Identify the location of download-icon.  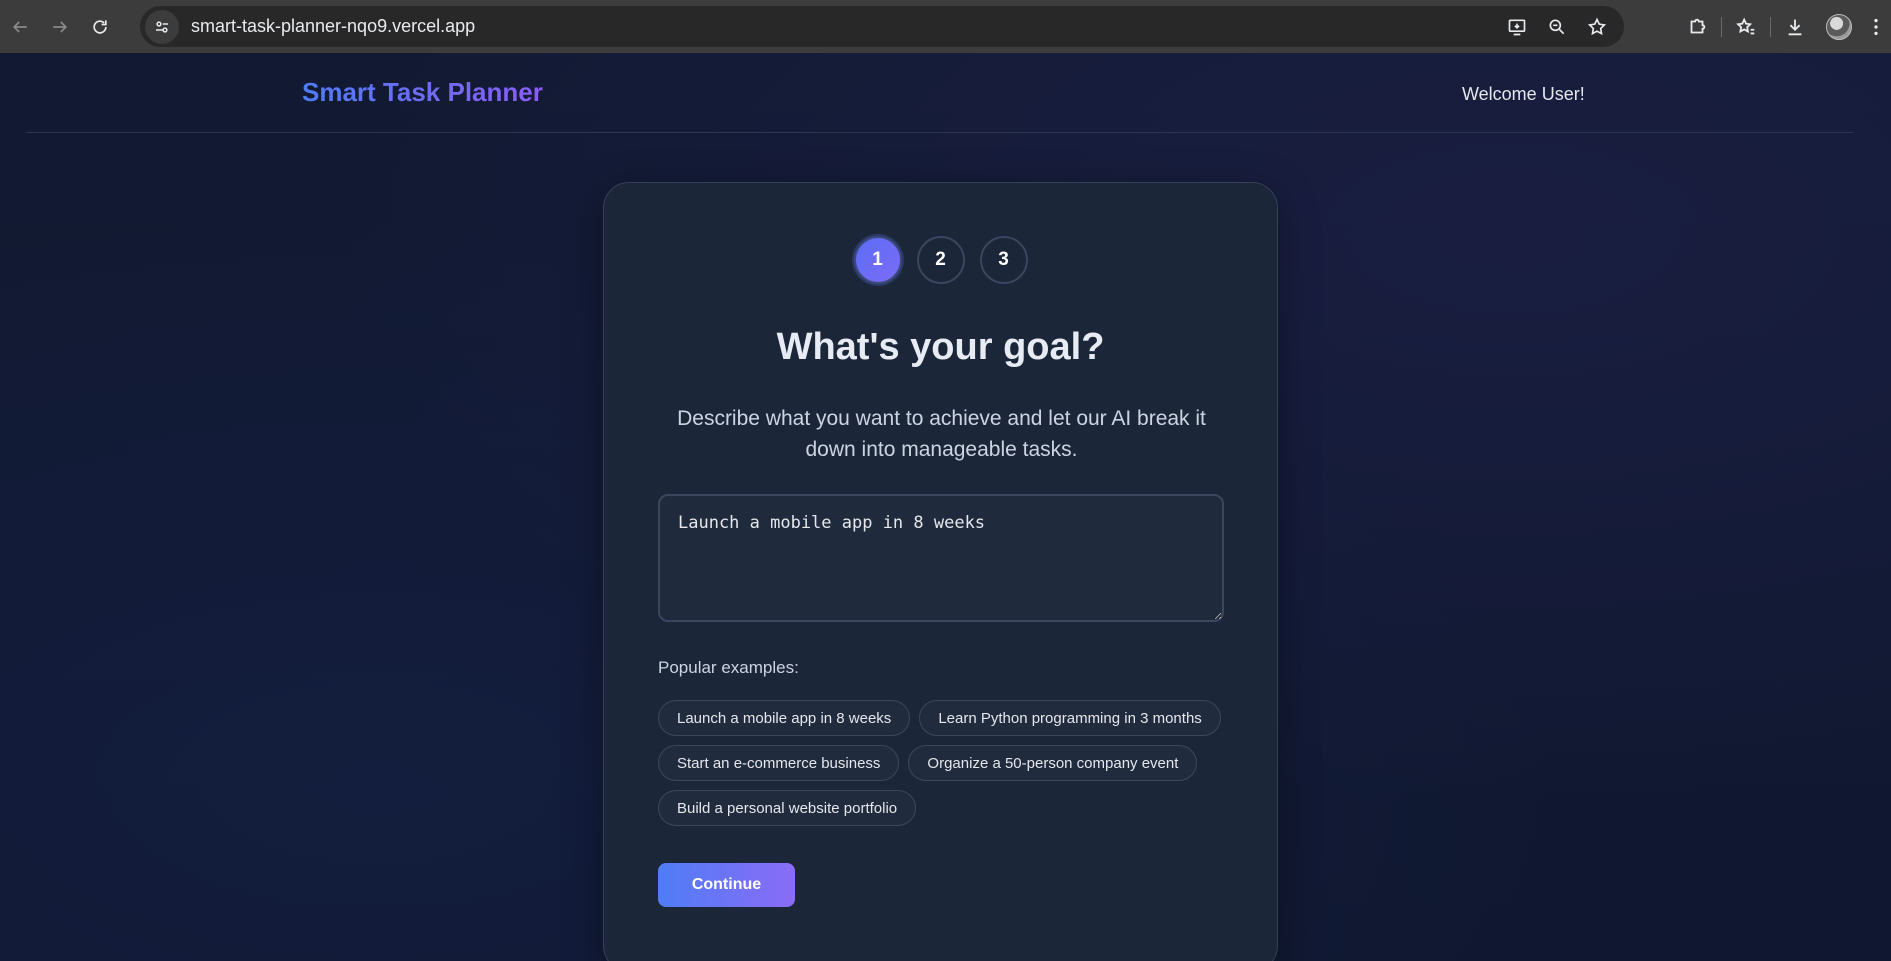
(1795, 27).